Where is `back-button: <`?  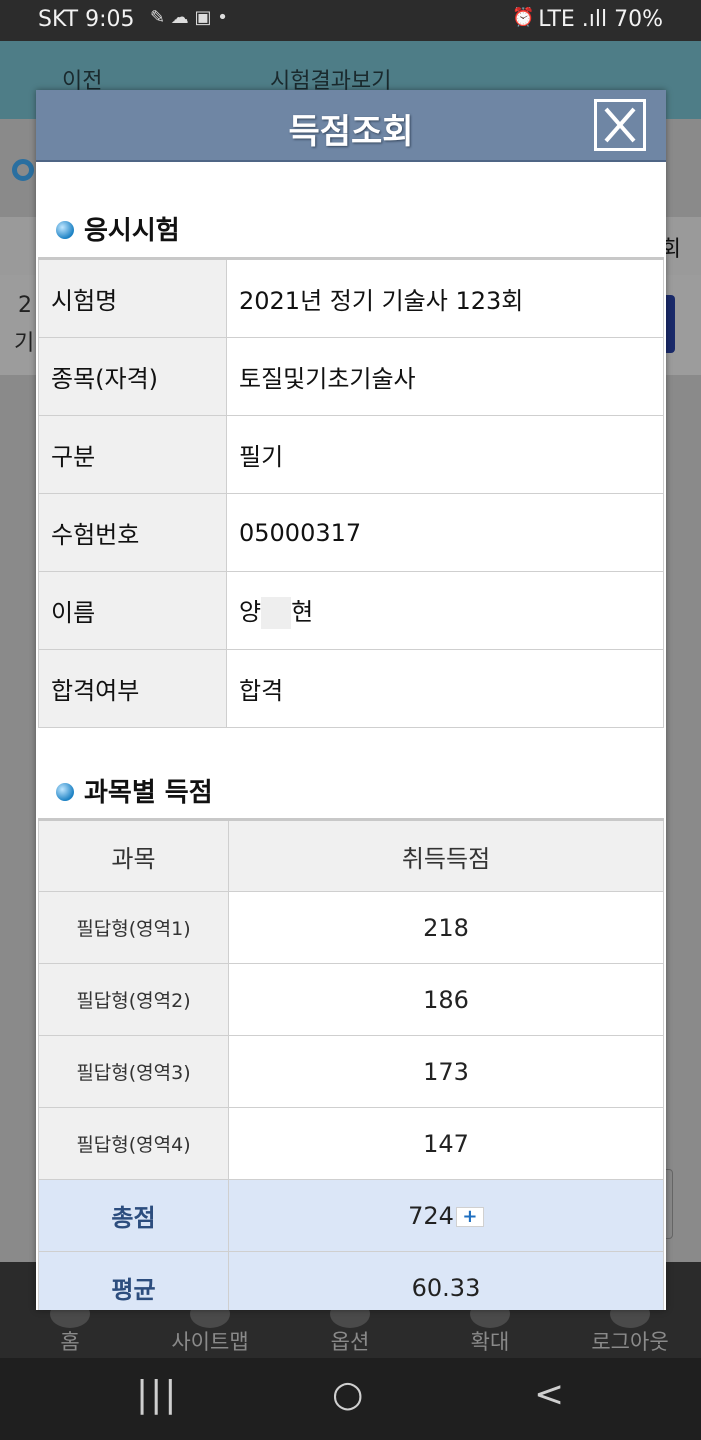
back-button: < is located at coordinates (549, 1394).